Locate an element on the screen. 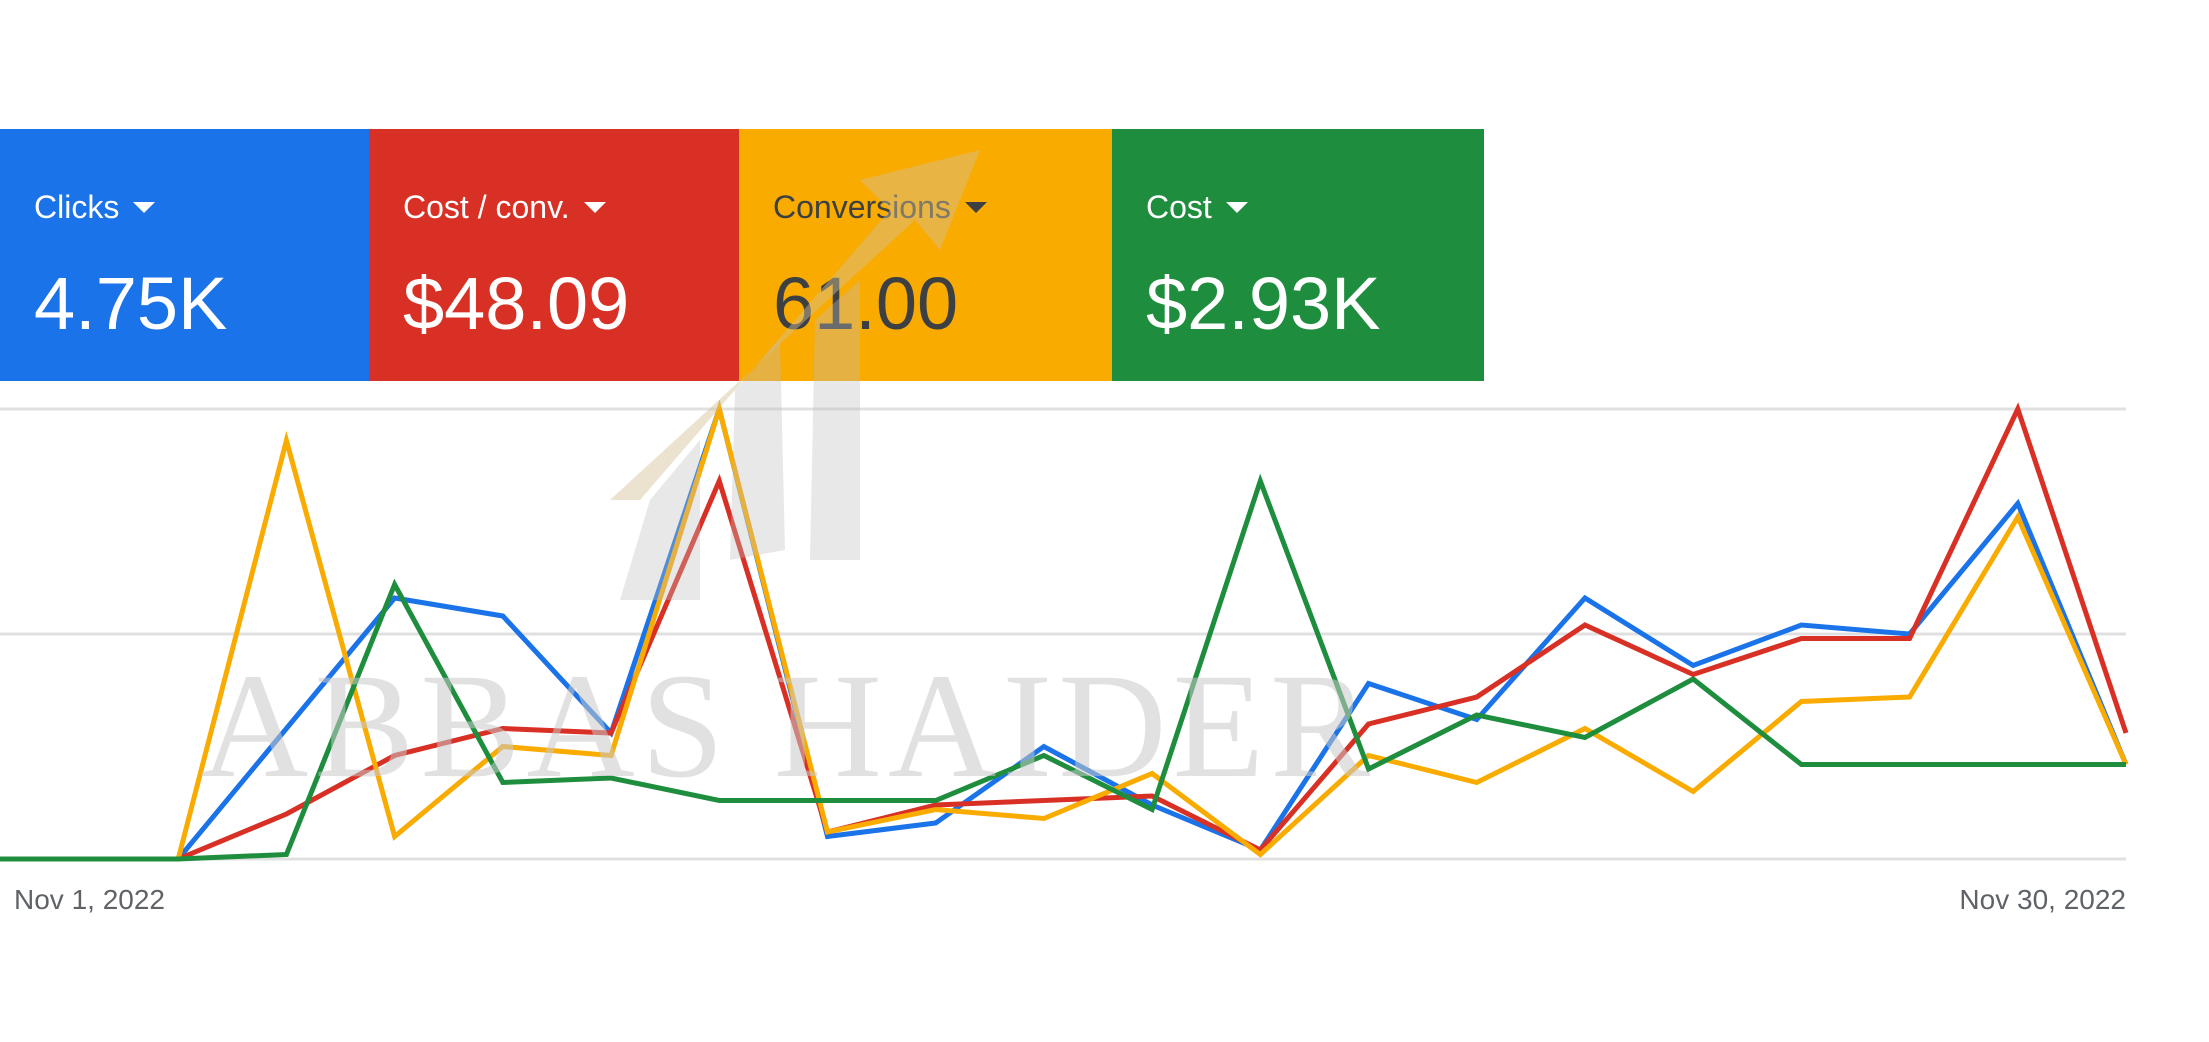  x-tick-label-start: Nov 1, 2022 is located at coordinates (89, 899).